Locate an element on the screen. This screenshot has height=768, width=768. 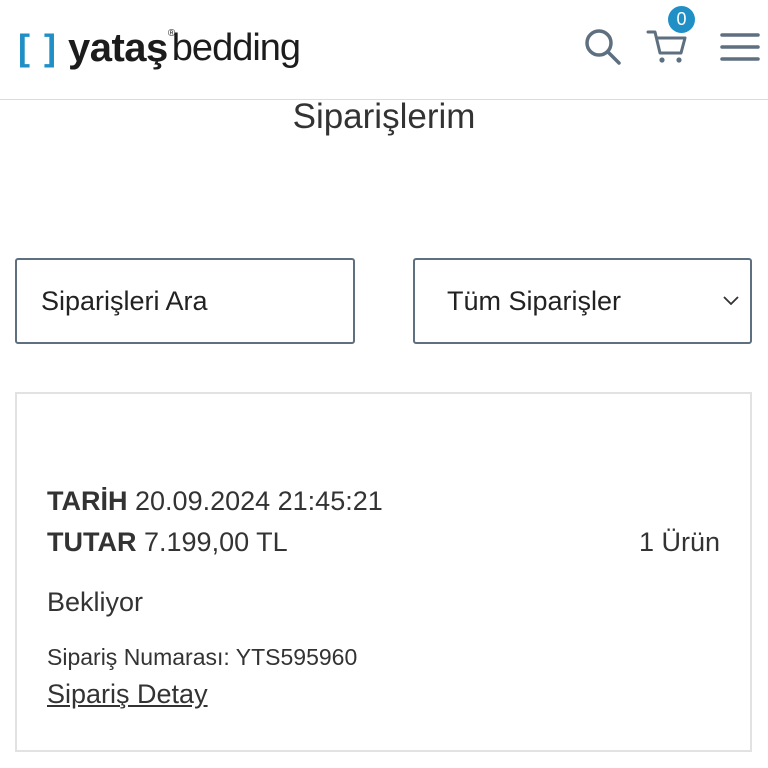
order-search-input is located at coordinates (197, 301).